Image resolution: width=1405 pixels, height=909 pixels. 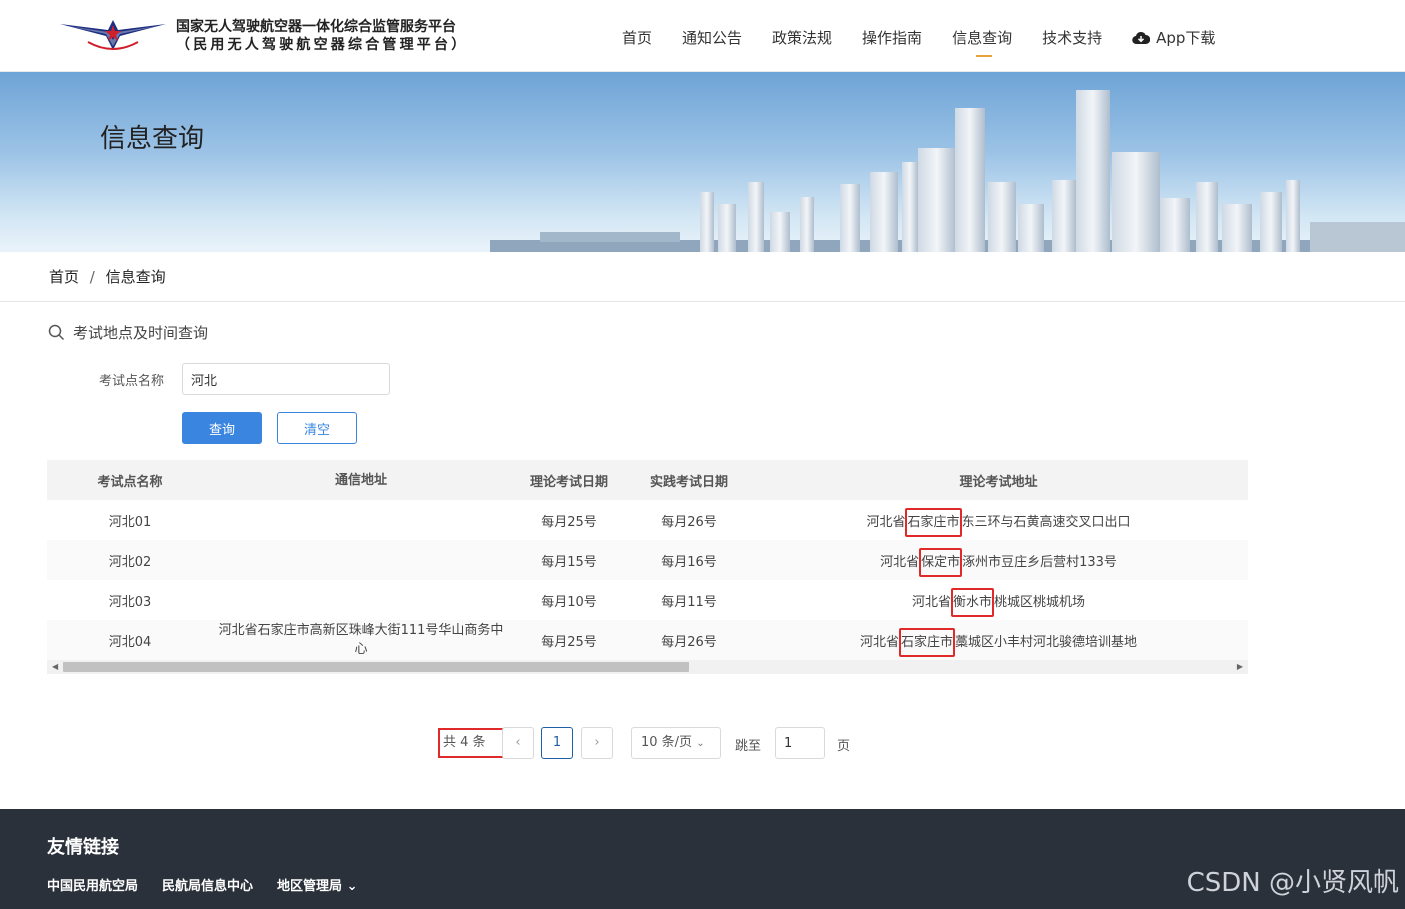 I want to click on cell-theory-address: 河北省 石家庄市 东三环与石黄高速交叉口出口, so click(x=998, y=522).